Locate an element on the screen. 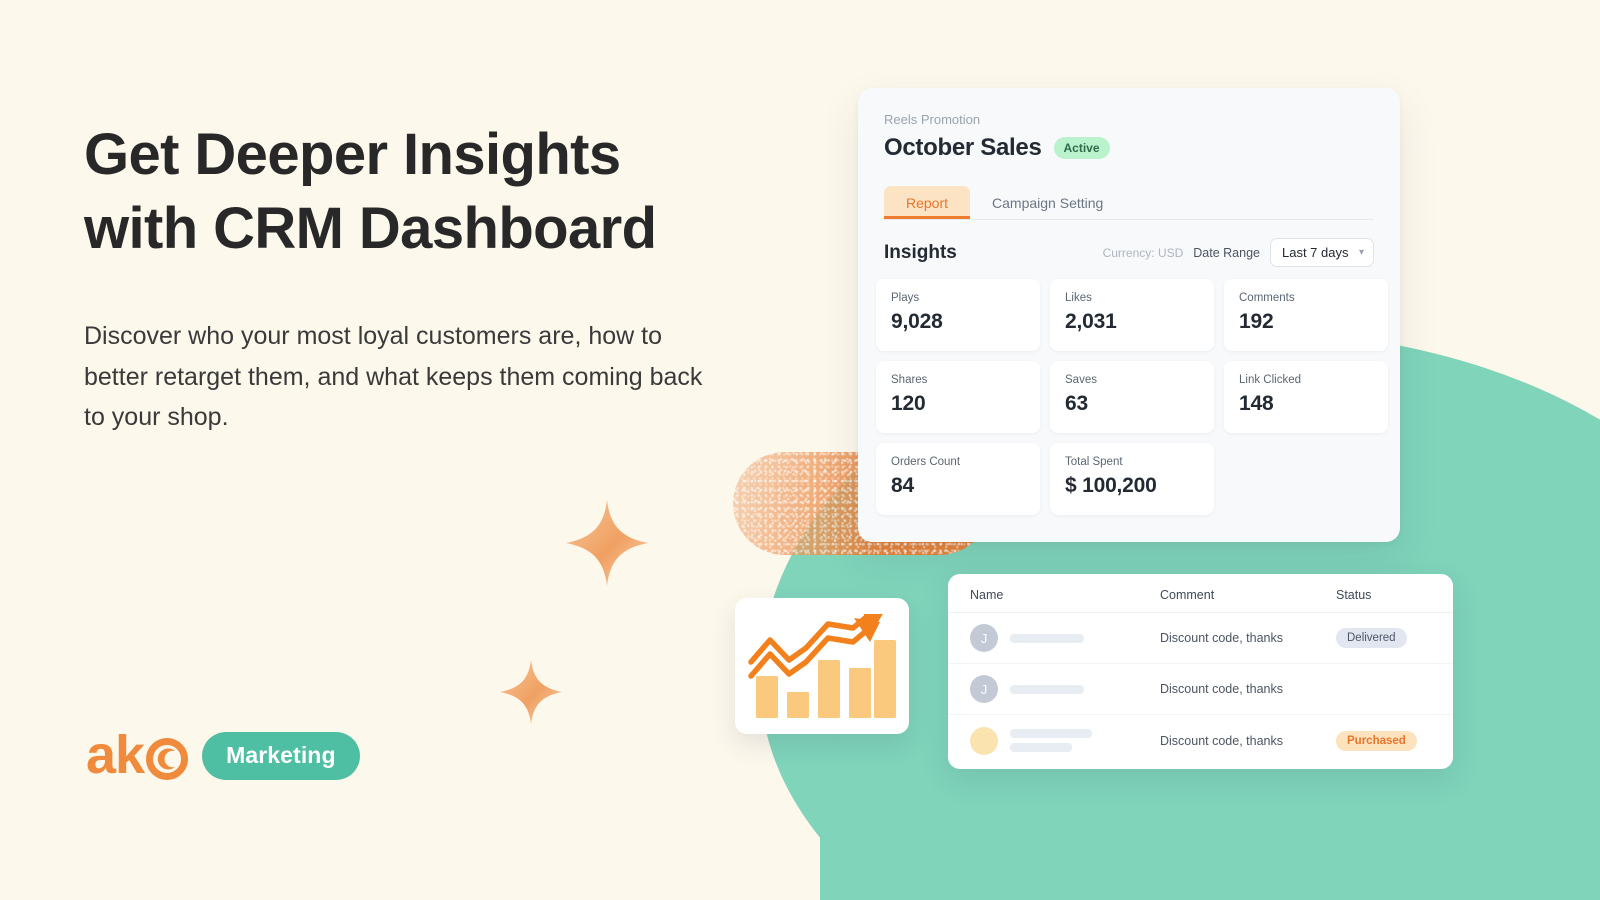  metric-label: Total Spent is located at coordinates (1094, 462).